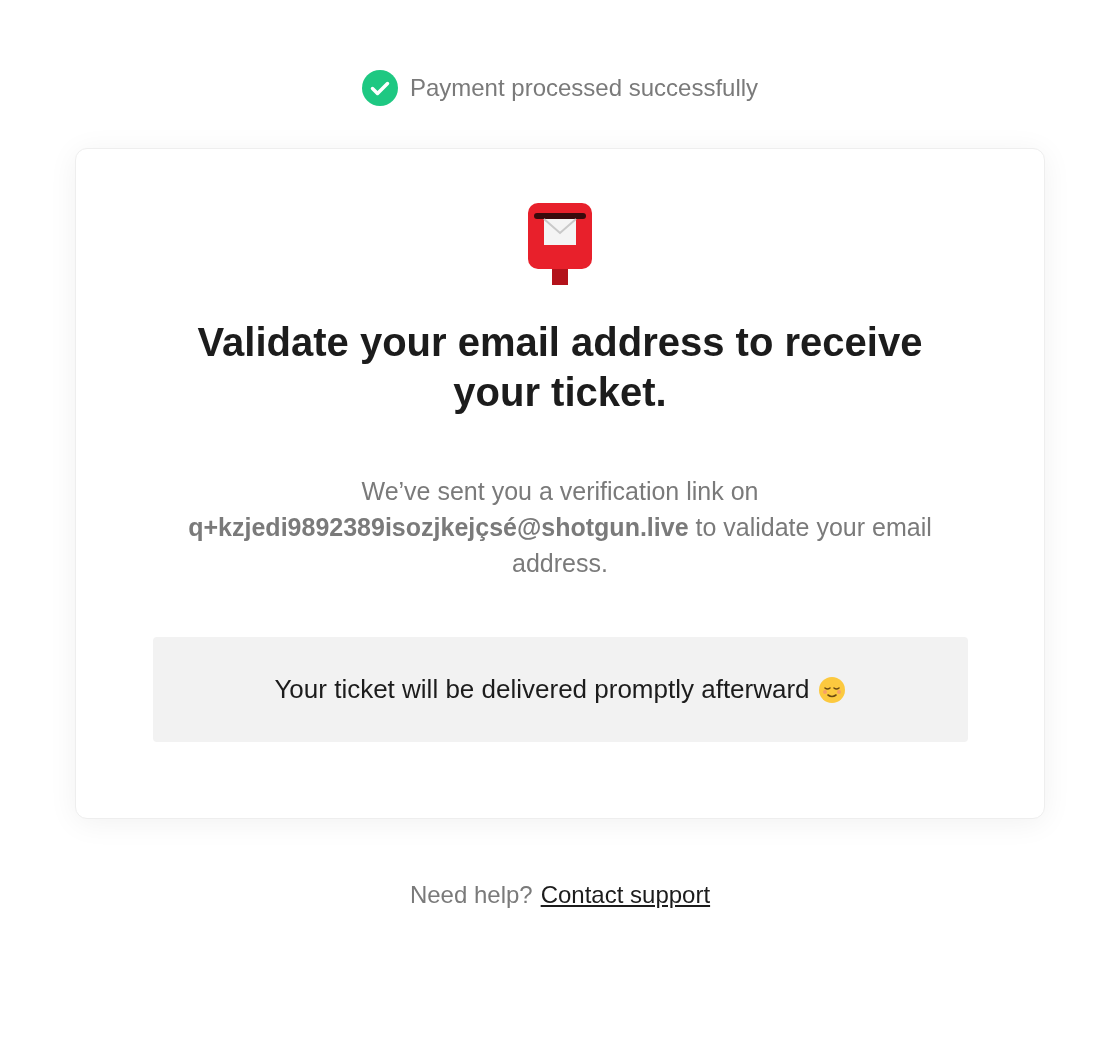  Describe the element at coordinates (625, 895) in the screenshot. I see `contact-support-link: Contact support` at that location.